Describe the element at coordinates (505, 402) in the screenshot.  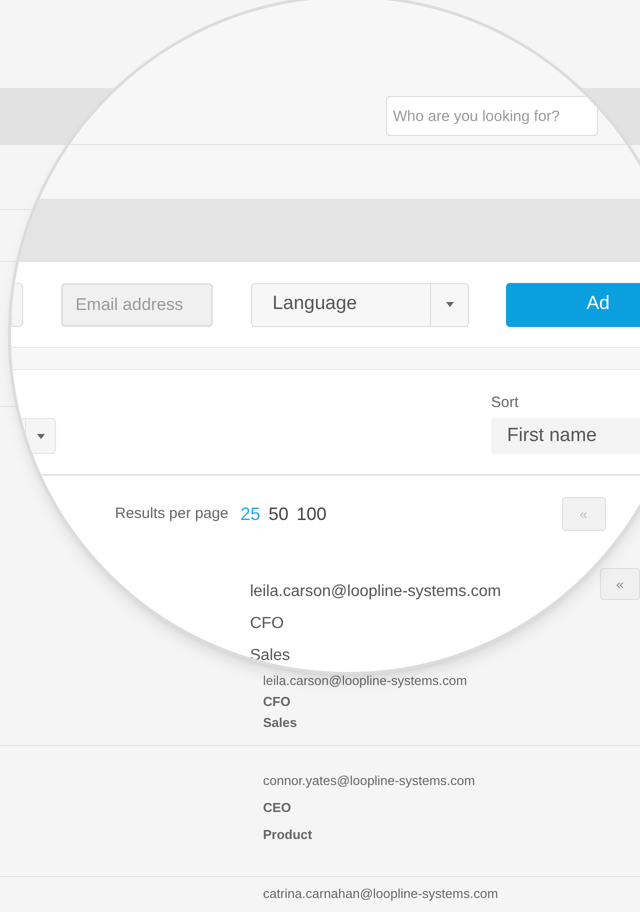
I see `sort-label: Sort` at that location.